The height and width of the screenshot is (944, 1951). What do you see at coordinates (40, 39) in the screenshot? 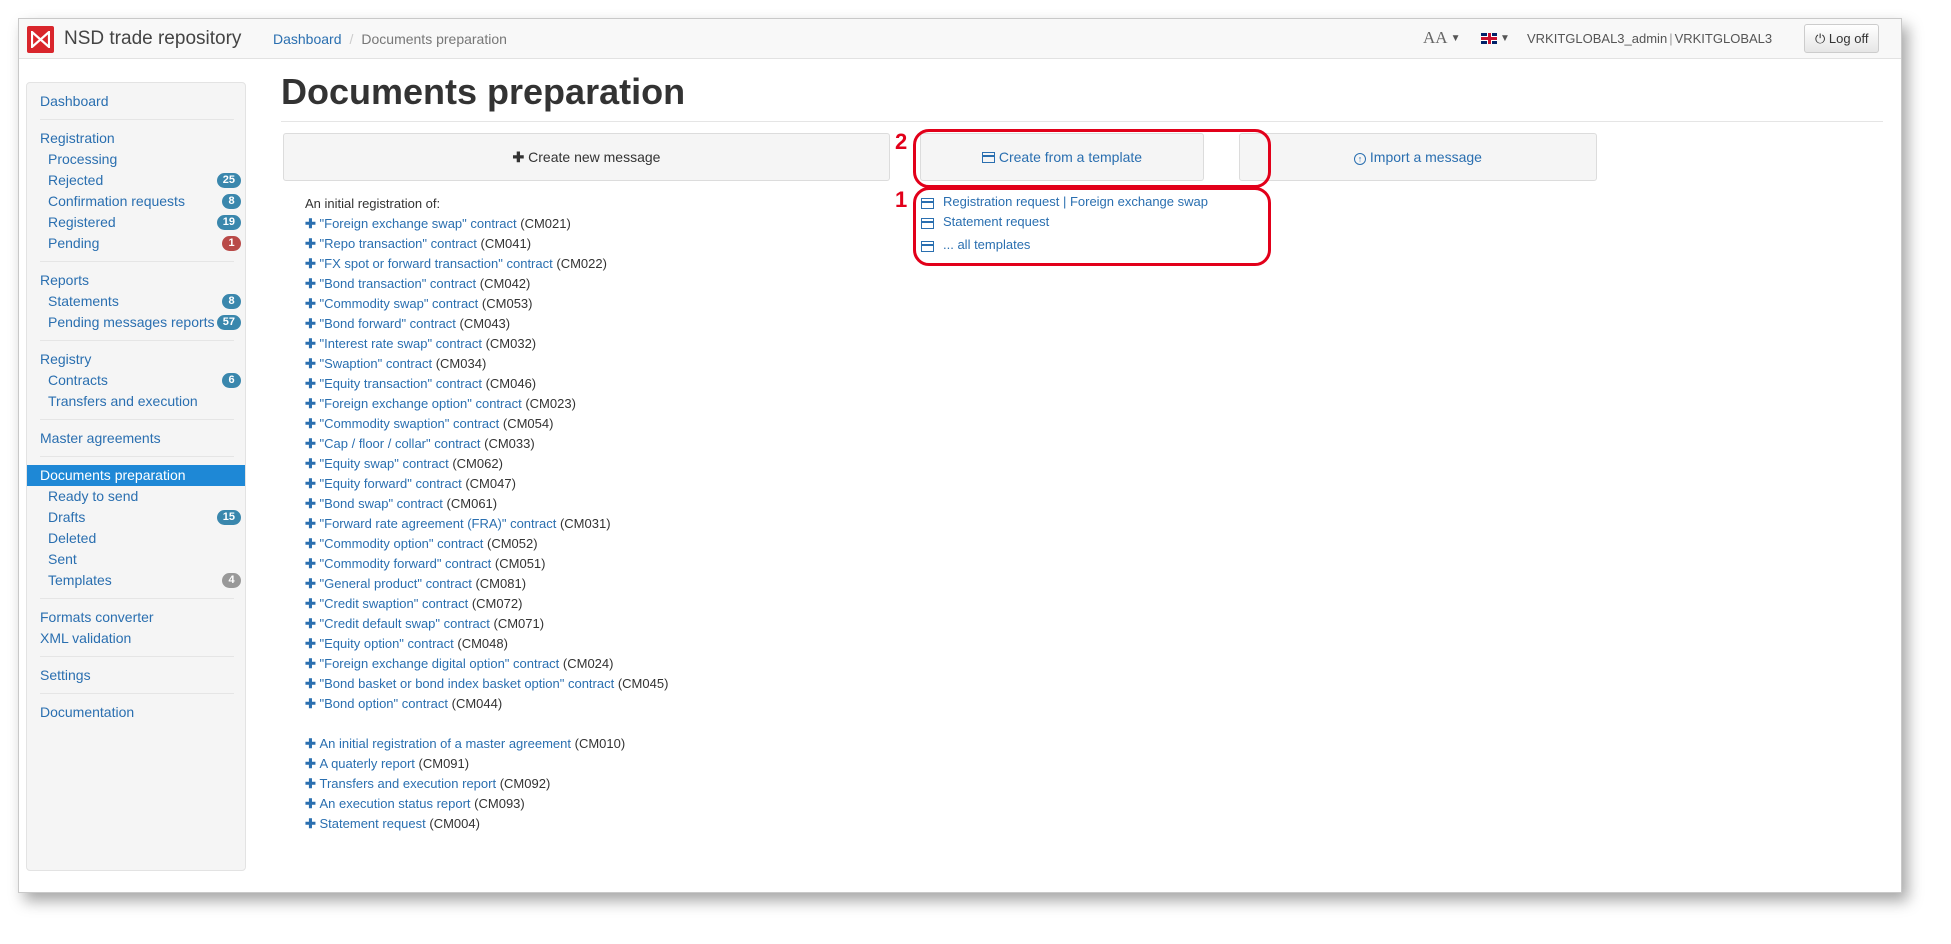
I see `nsd-logo` at bounding box center [40, 39].